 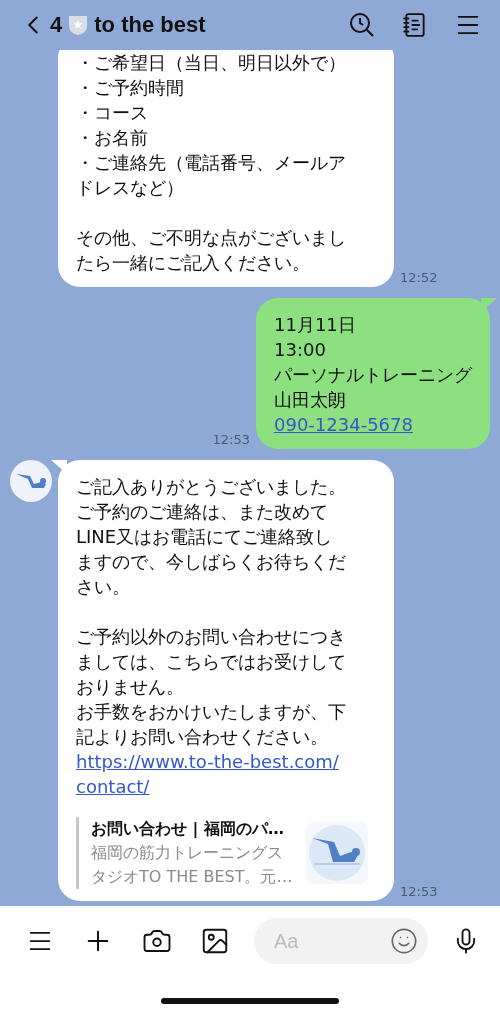 I want to click on emoji-icon, so click(x=404, y=941).